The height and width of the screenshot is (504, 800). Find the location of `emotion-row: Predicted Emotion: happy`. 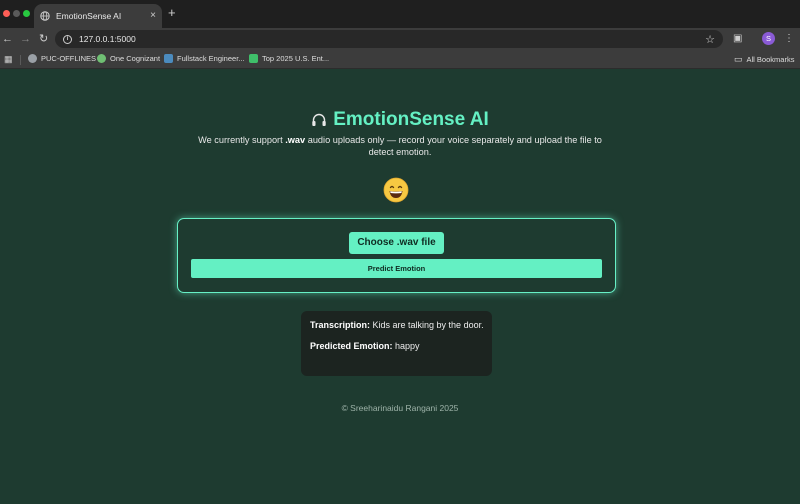

emotion-row: Predicted Emotion: happy is located at coordinates (401, 346).